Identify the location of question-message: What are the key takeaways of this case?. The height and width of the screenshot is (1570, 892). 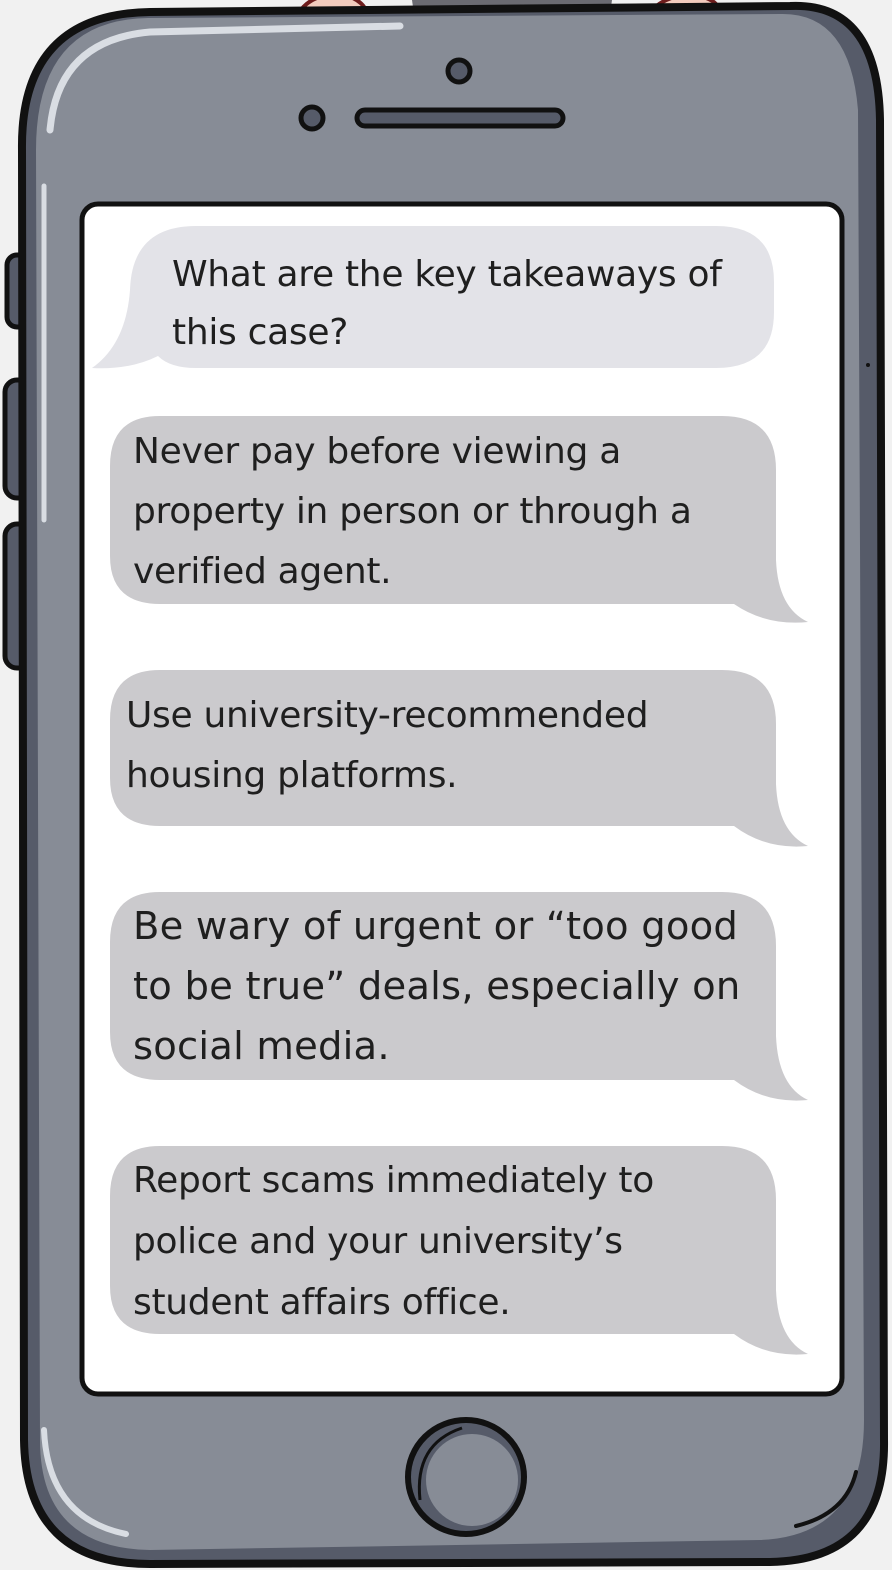
(447, 303).